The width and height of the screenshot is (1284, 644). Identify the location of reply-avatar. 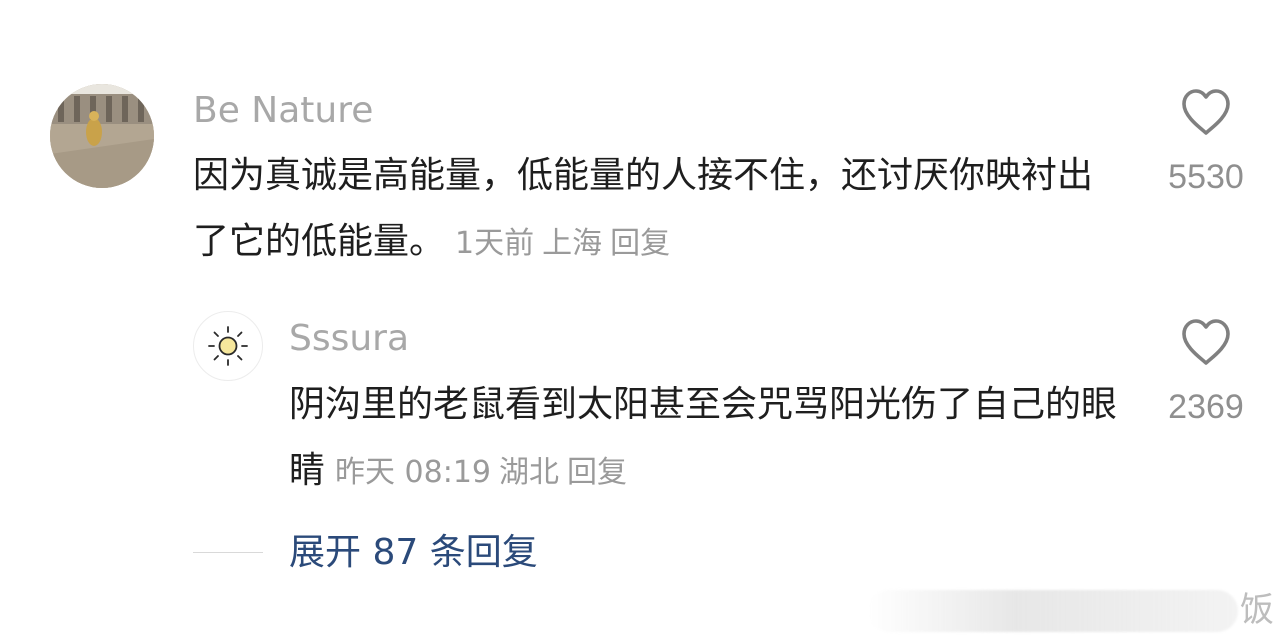
(228, 346).